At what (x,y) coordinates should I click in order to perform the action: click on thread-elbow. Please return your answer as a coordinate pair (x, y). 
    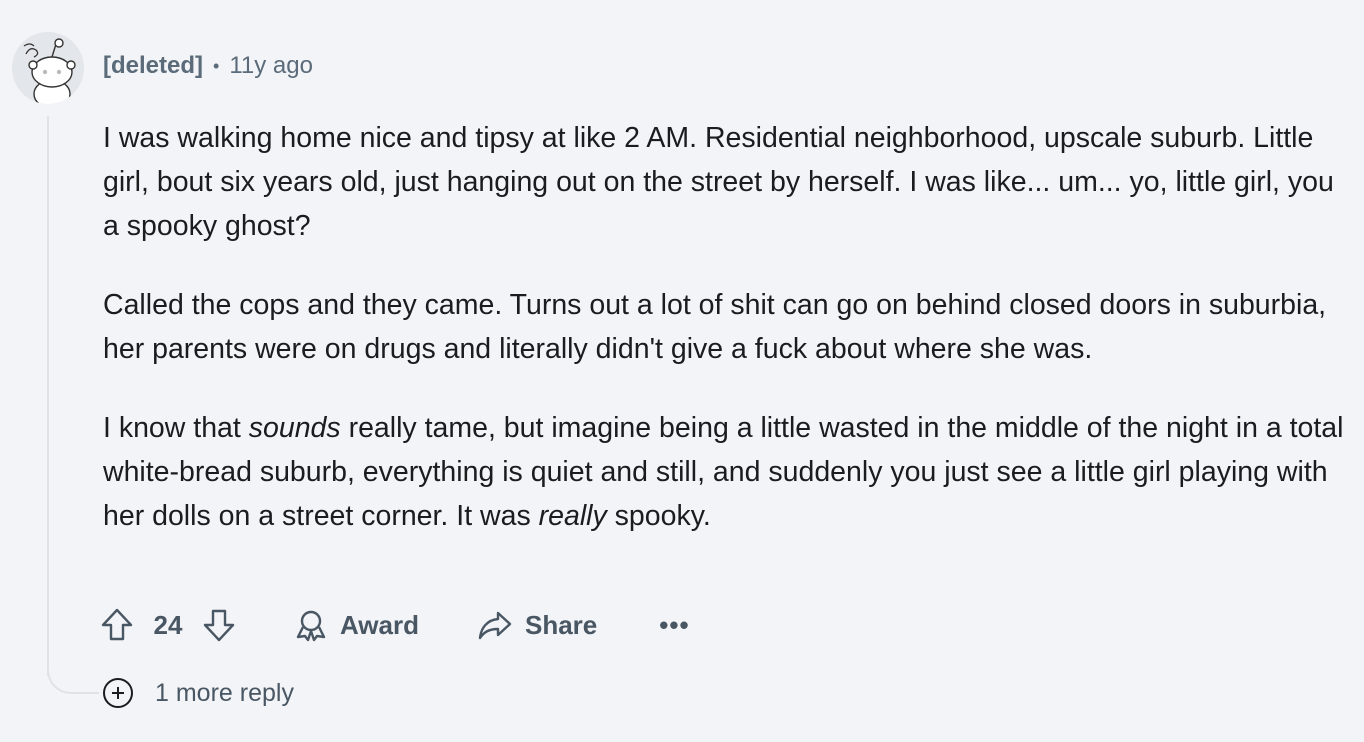
    Looking at the image, I should click on (73, 671).